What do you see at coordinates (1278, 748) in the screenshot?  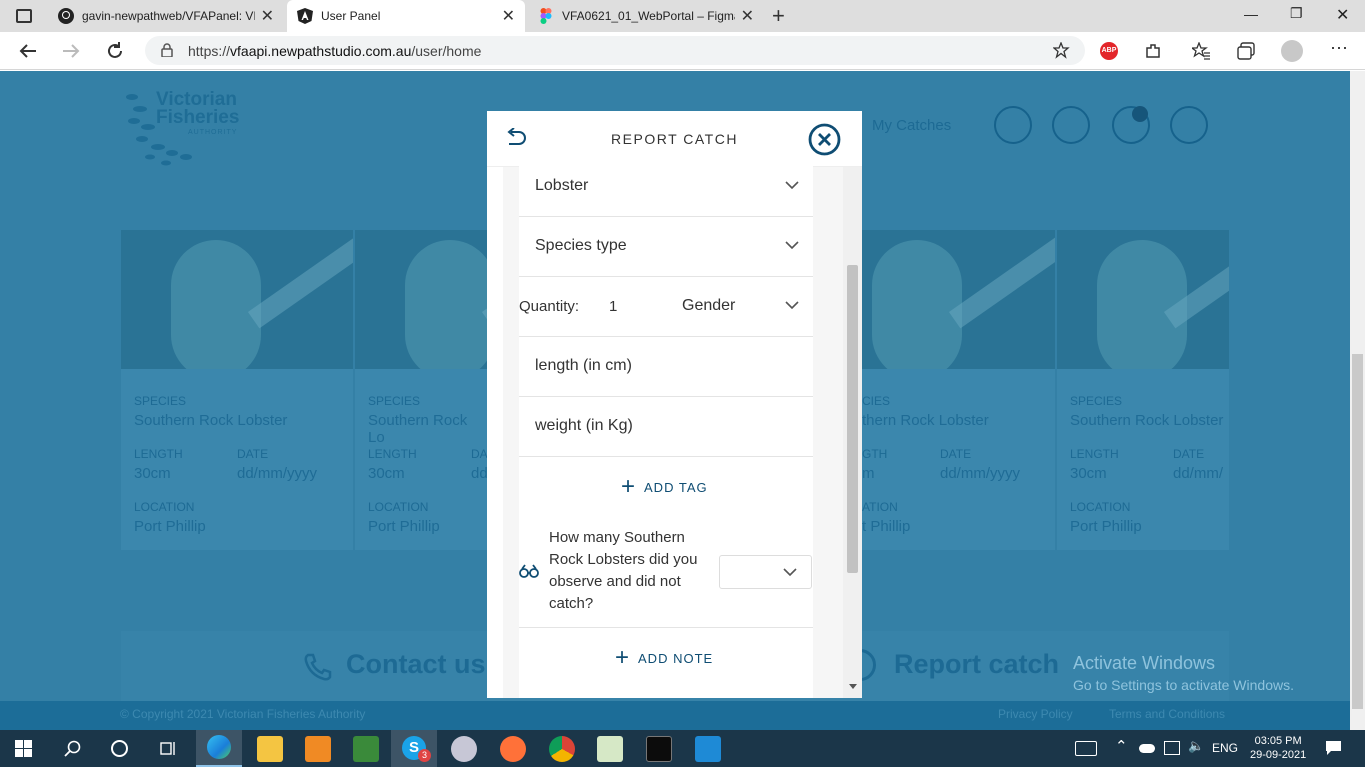 I see `taskbar-clock: 03:05 PM 29-09-2021` at bounding box center [1278, 748].